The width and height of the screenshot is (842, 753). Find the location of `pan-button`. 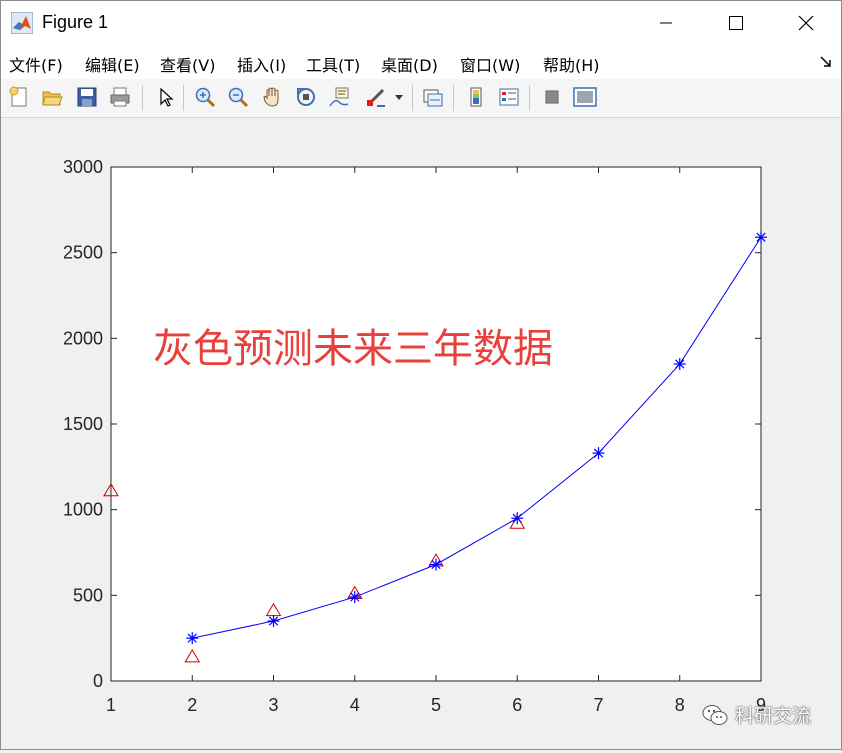

pan-button is located at coordinates (272, 97).